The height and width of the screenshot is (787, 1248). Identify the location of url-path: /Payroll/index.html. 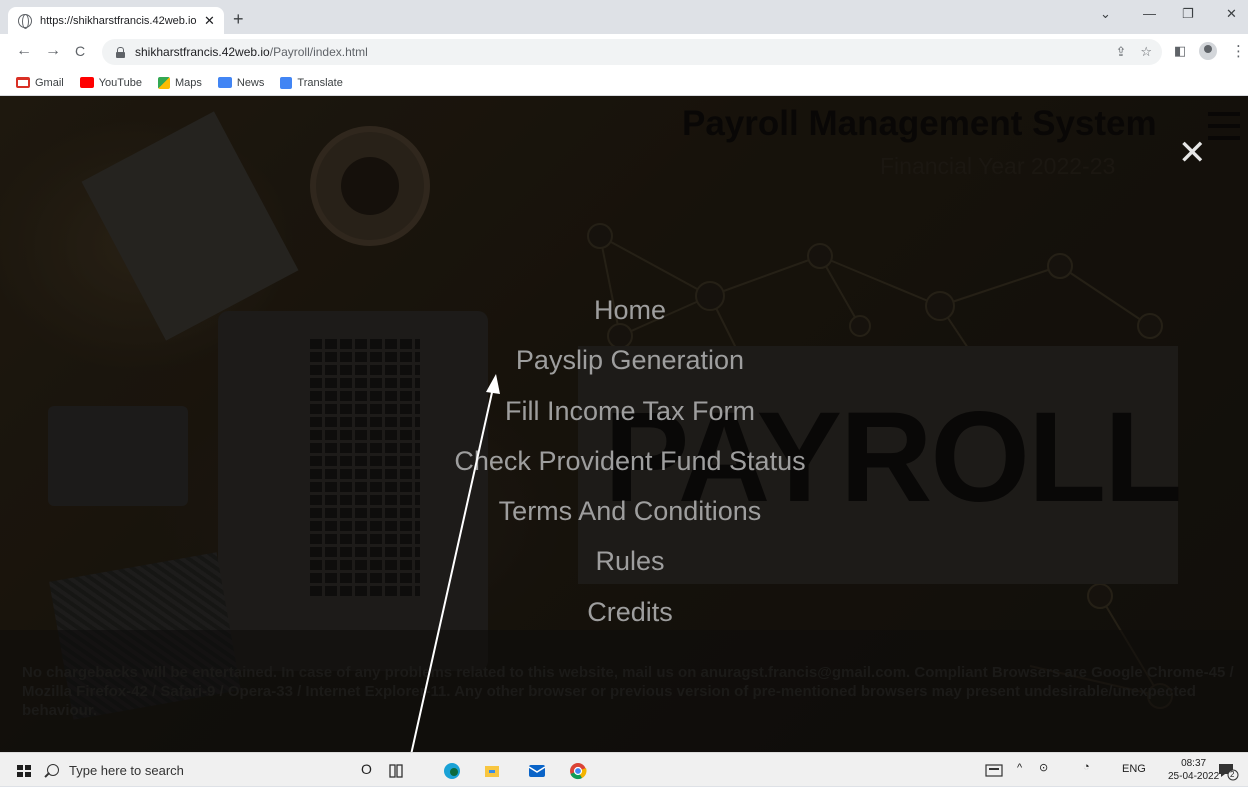
(318, 52).